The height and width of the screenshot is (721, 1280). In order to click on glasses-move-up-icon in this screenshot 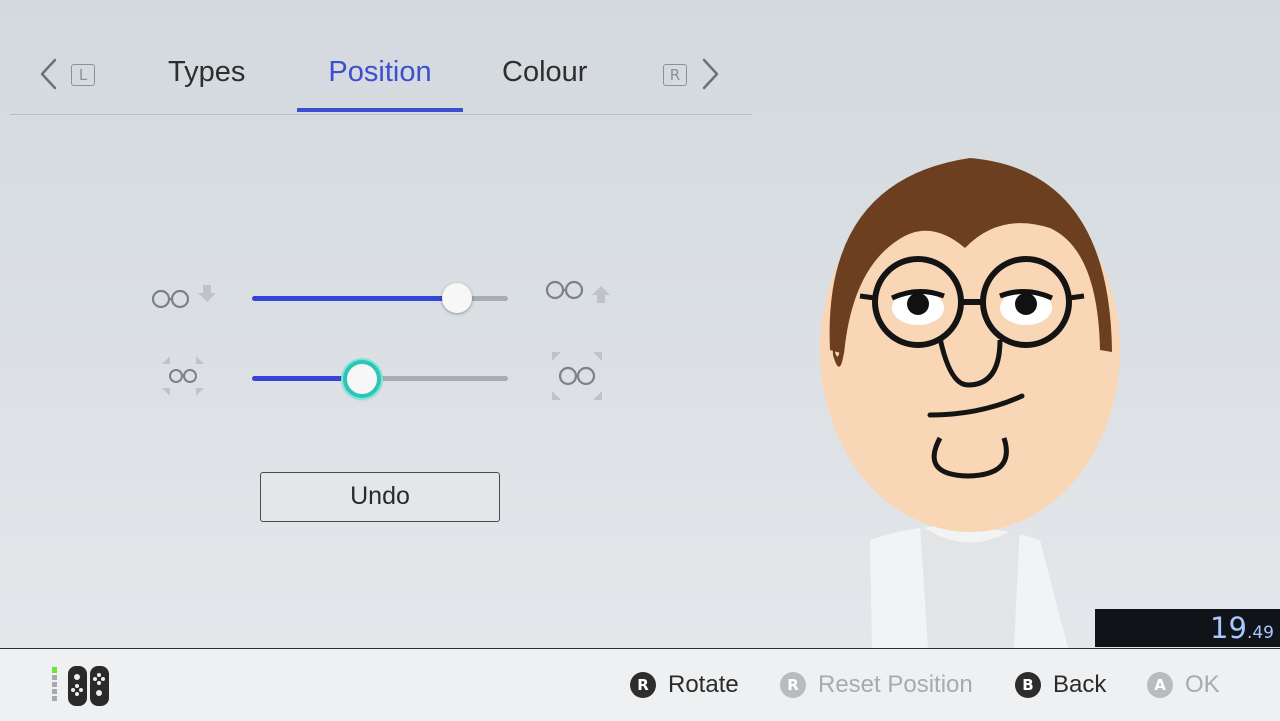, I will do `click(579, 294)`.